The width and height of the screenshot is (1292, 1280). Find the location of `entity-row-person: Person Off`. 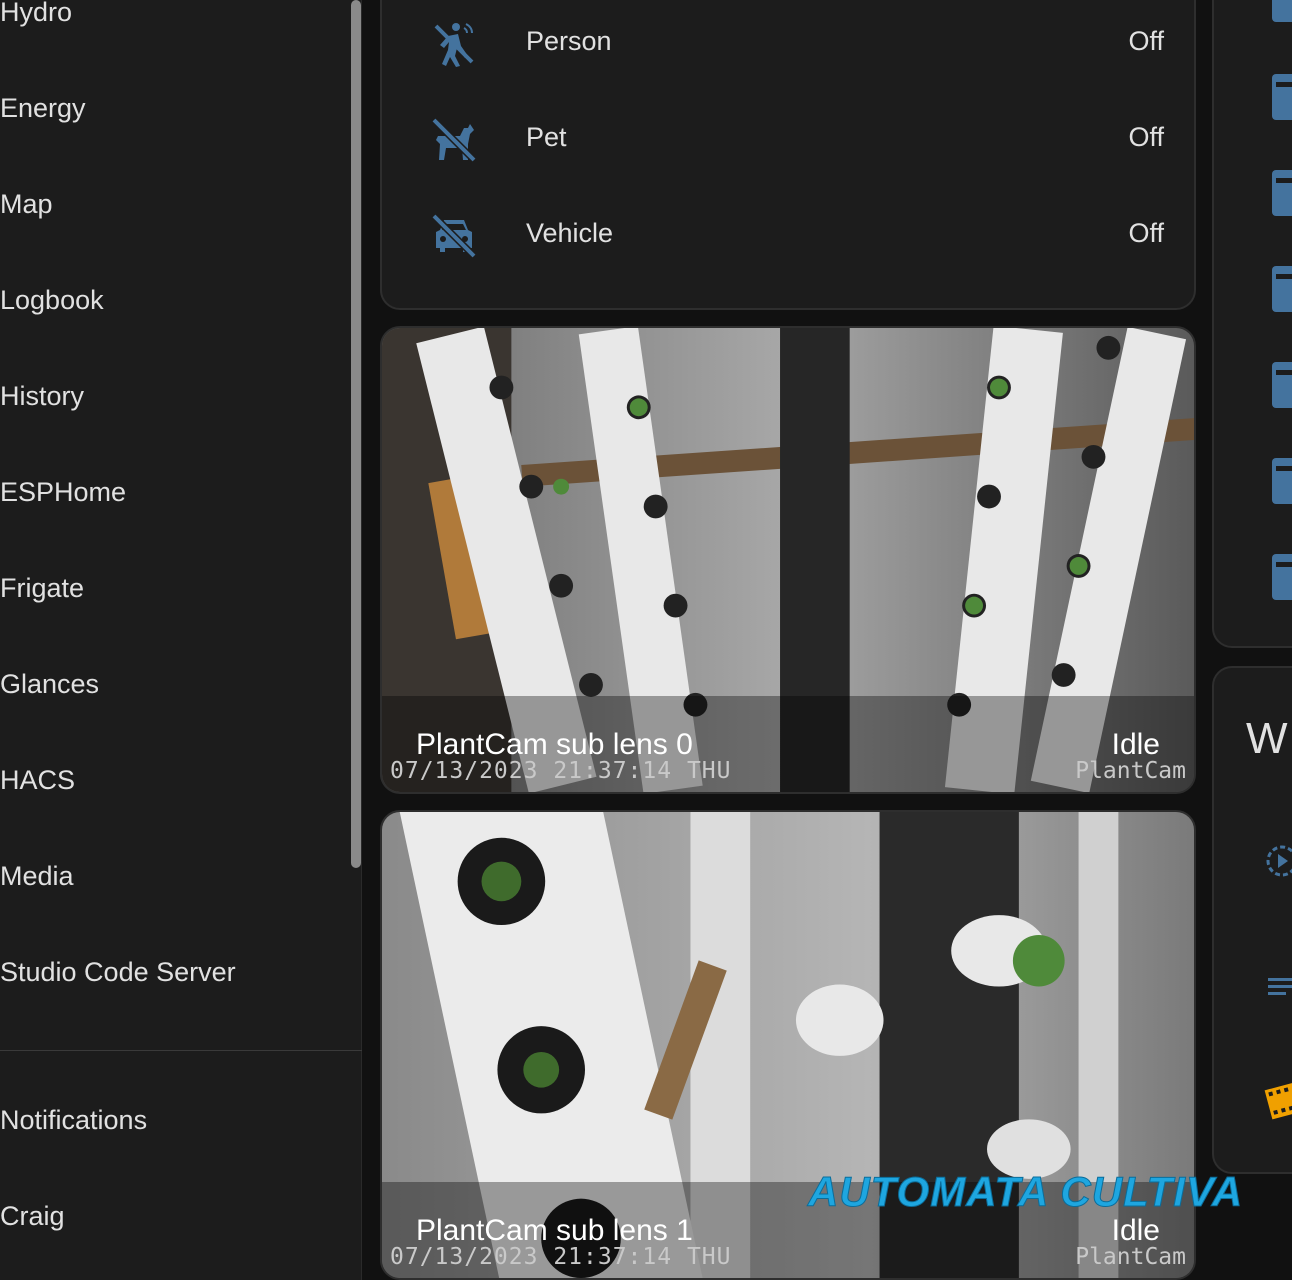

entity-row-person: Person Off is located at coordinates (788, 47).